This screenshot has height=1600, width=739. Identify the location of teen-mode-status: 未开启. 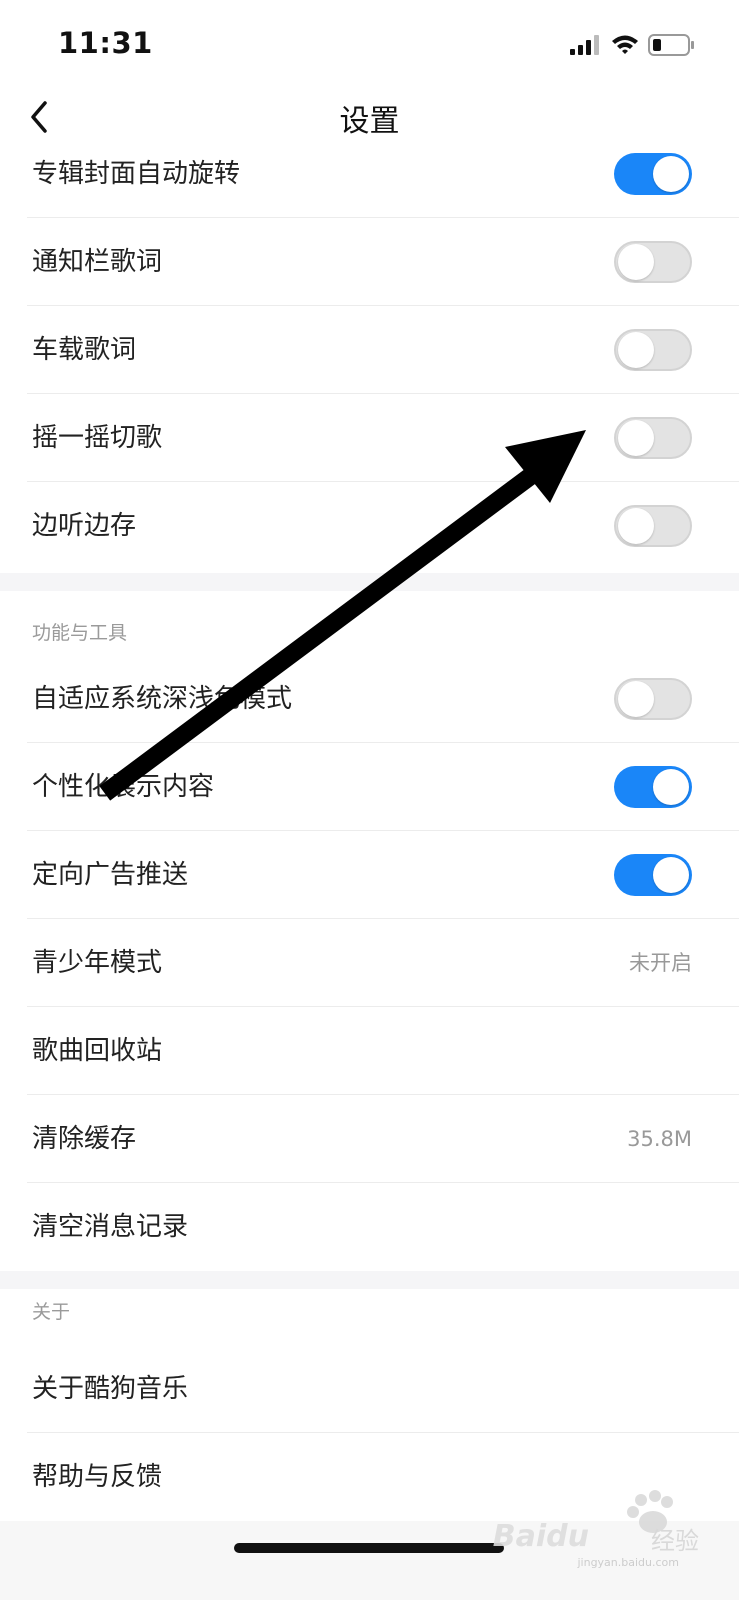
(660, 963).